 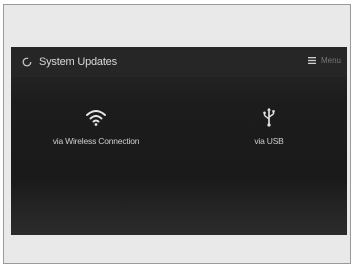 What do you see at coordinates (78, 62) in the screenshot?
I see `page-title: System Updates` at bounding box center [78, 62].